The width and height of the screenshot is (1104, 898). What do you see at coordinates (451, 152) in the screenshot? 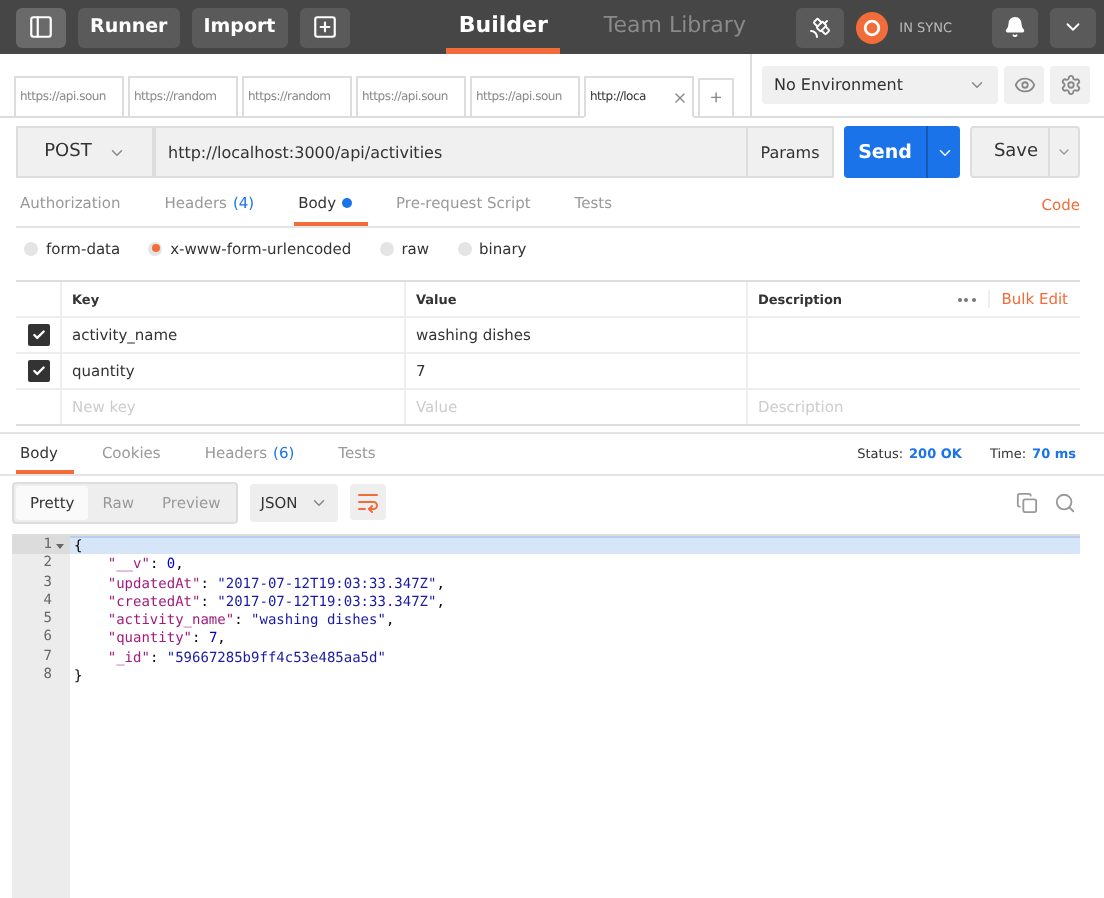
I see `url-field: http://localhost:3000/api/activities` at bounding box center [451, 152].